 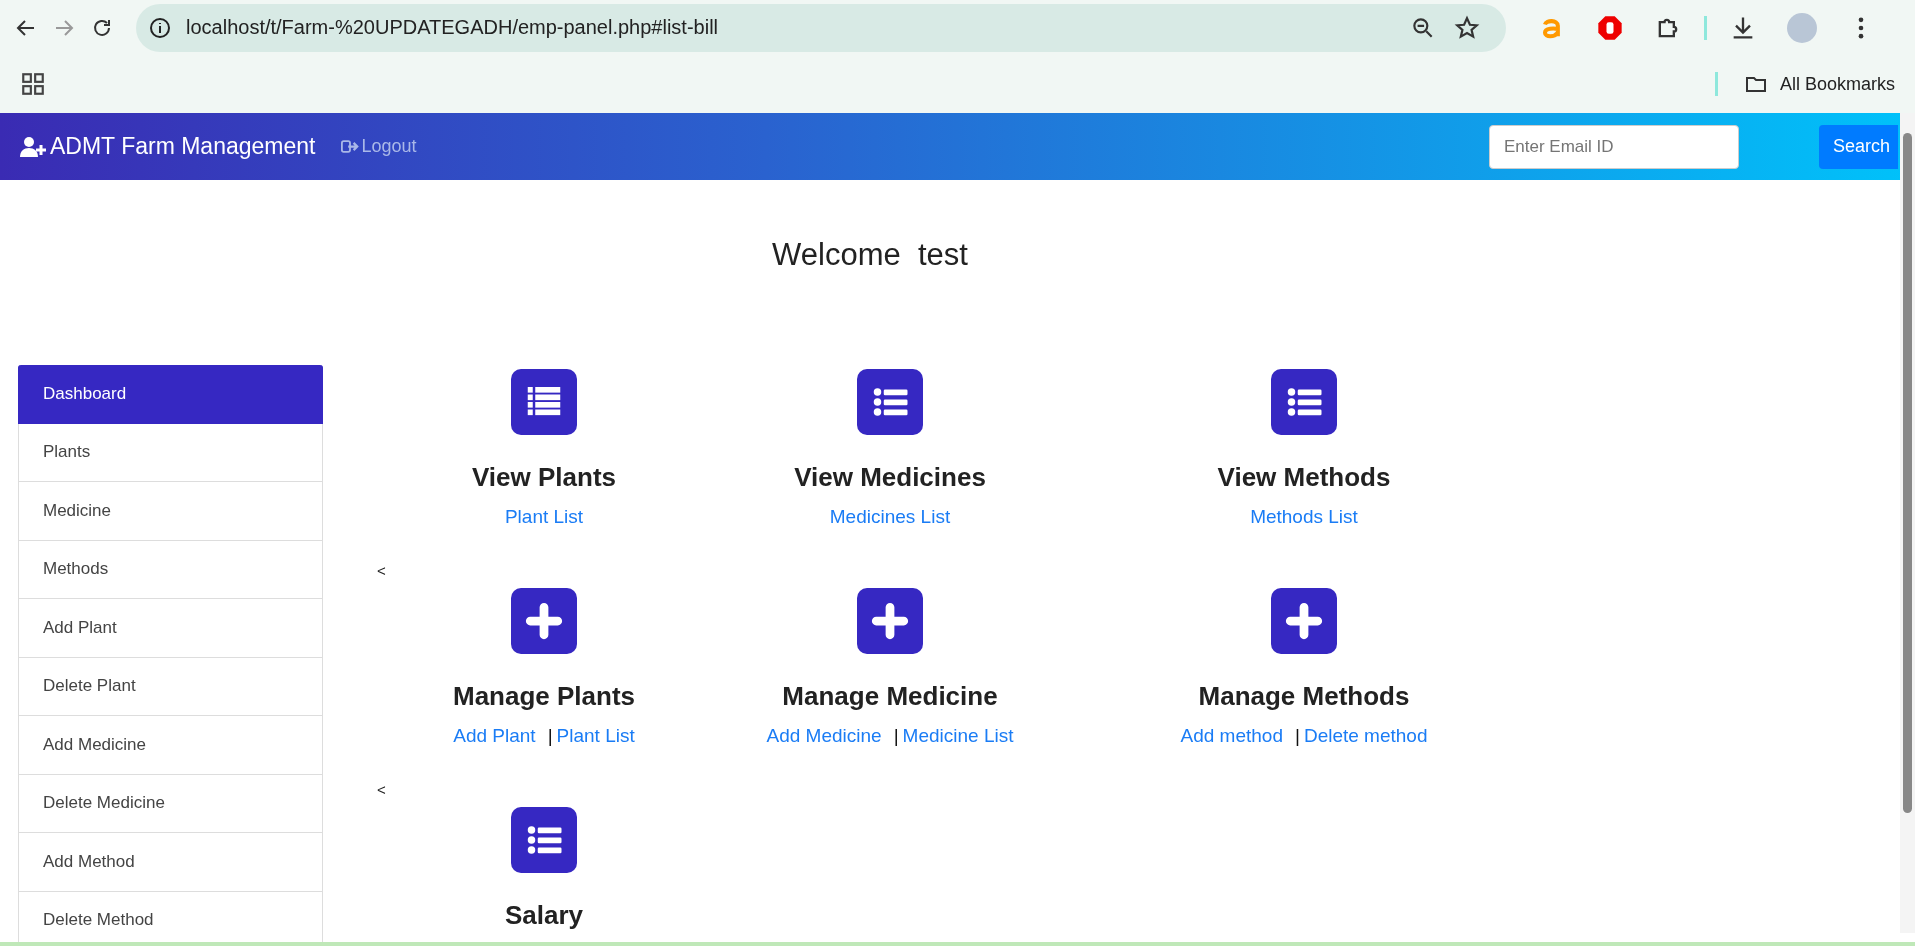 What do you see at coordinates (170, 394) in the screenshot?
I see `sidebar-item: Dashboard` at bounding box center [170, 394].